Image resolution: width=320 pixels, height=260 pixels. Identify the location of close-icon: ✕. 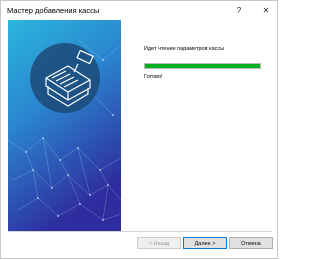
(266, 11).